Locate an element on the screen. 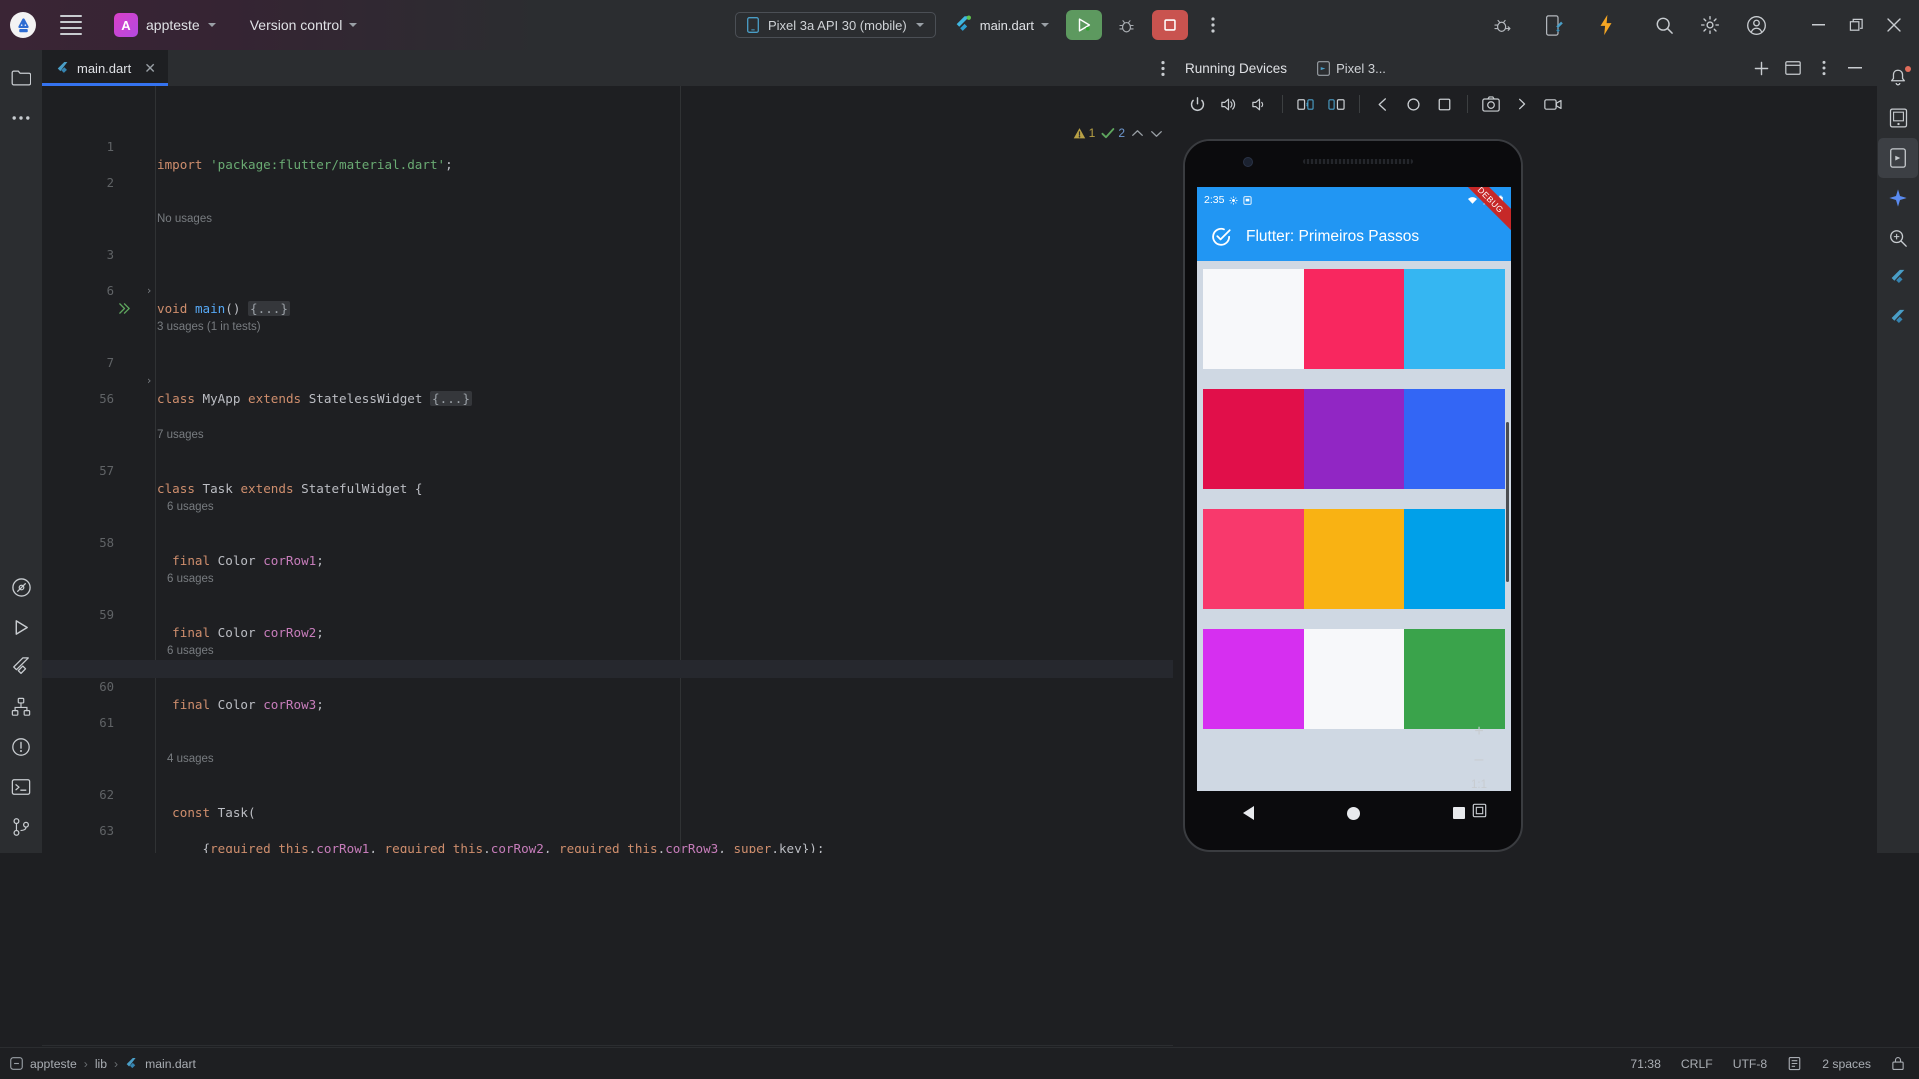 This screenshot has width=1919, height=1079. prev-problem-icon is located at coordinates (1137, 133).